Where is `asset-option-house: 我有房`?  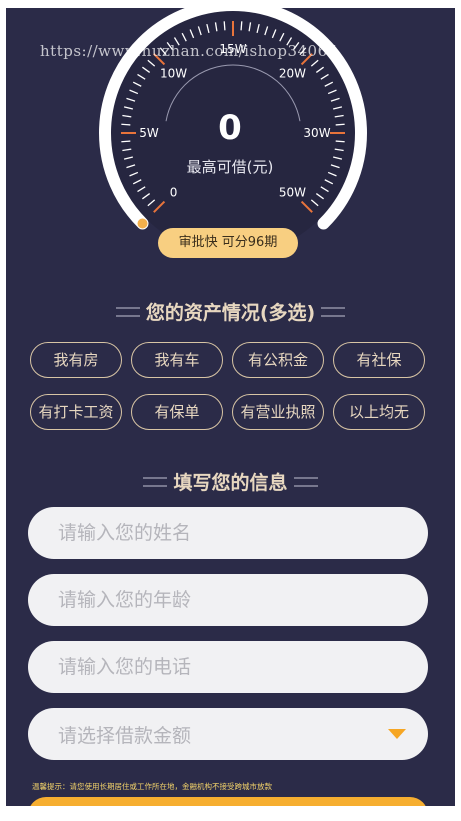
asset-option-house: 我有房 is located at coordinates (76, 360).